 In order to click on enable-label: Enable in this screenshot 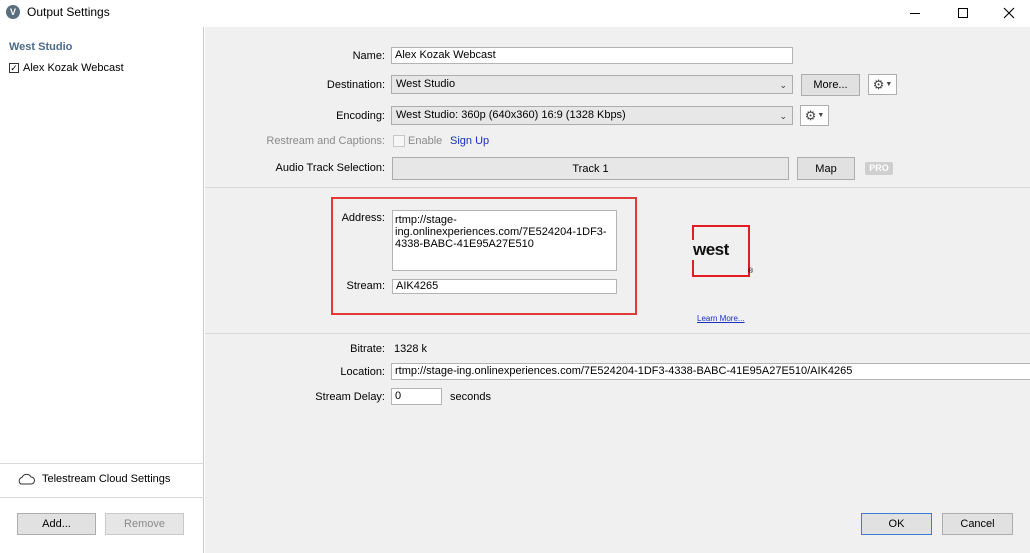, I will do `click(425, 141)`.